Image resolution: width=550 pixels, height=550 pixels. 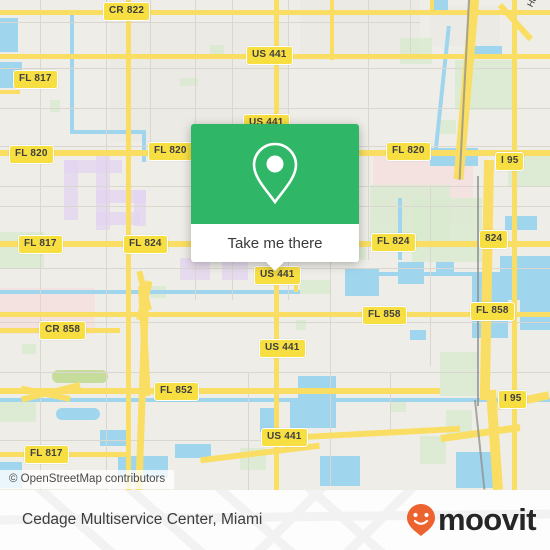 I want to click on callout-icon-area, so click(x=275, y=174).